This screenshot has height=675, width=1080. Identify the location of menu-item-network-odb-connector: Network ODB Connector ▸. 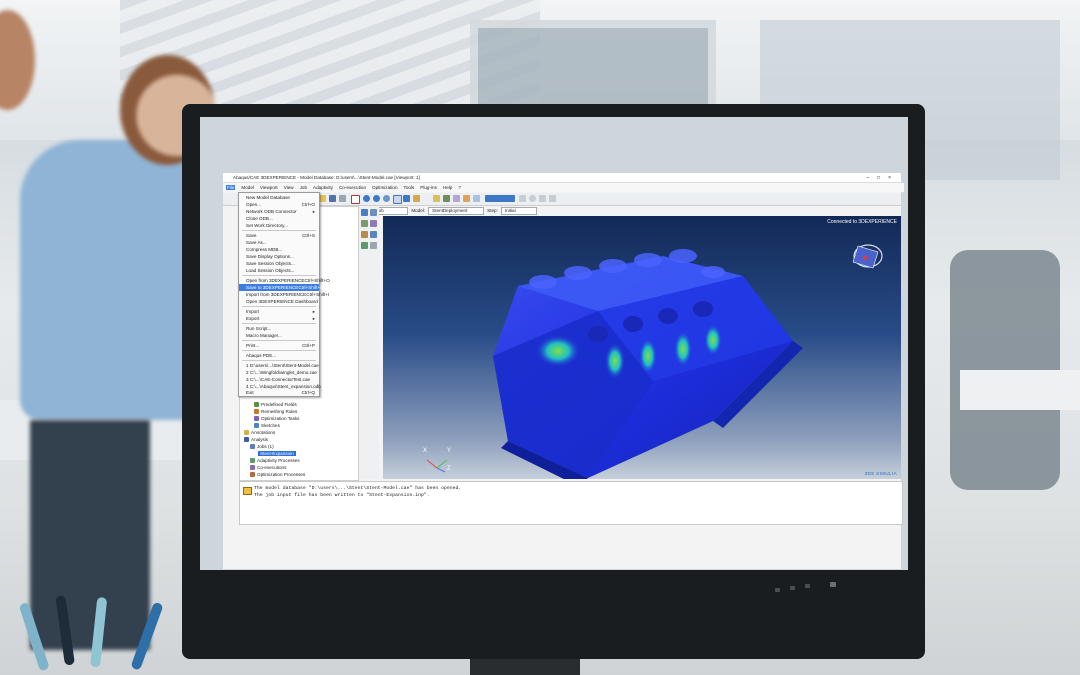
(279, 211).